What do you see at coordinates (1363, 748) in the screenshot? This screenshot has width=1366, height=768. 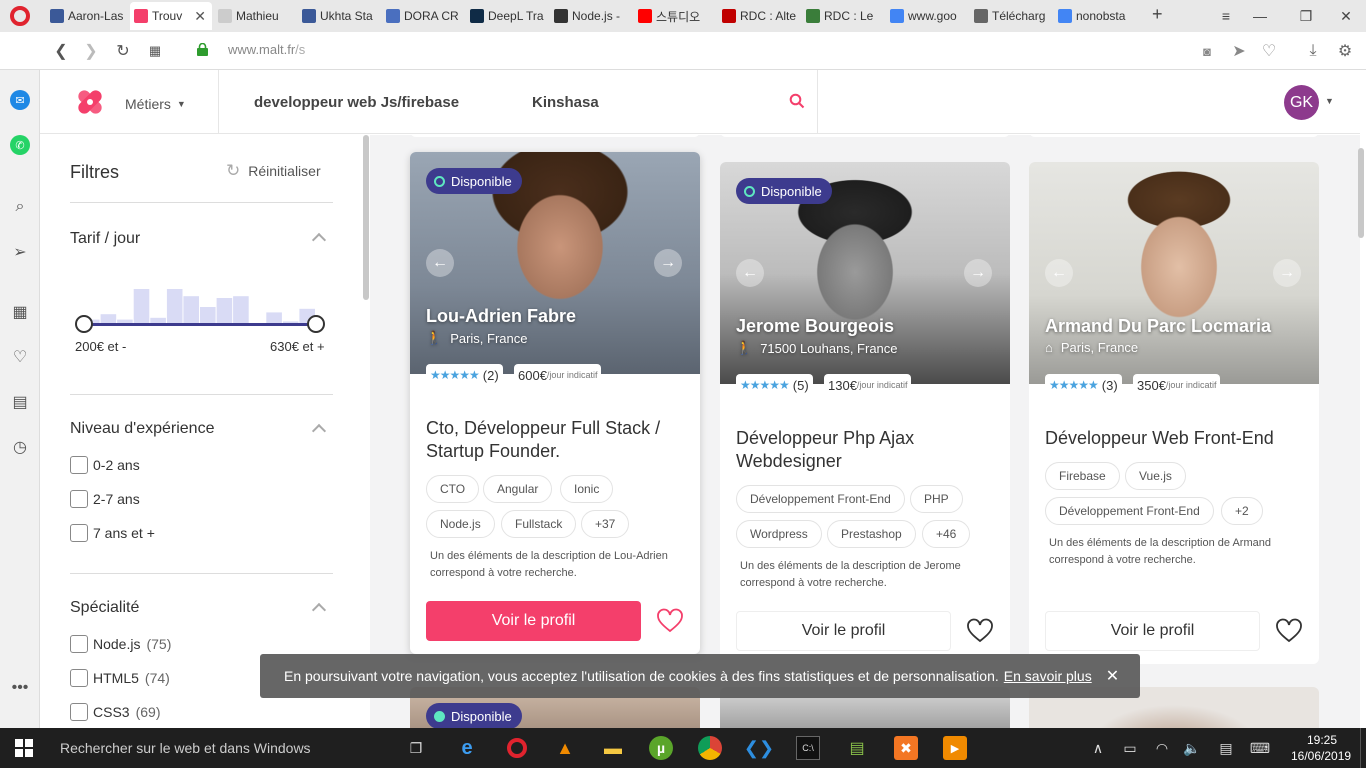 I see `show-desktop-button` at bounding box center [1363, 748].